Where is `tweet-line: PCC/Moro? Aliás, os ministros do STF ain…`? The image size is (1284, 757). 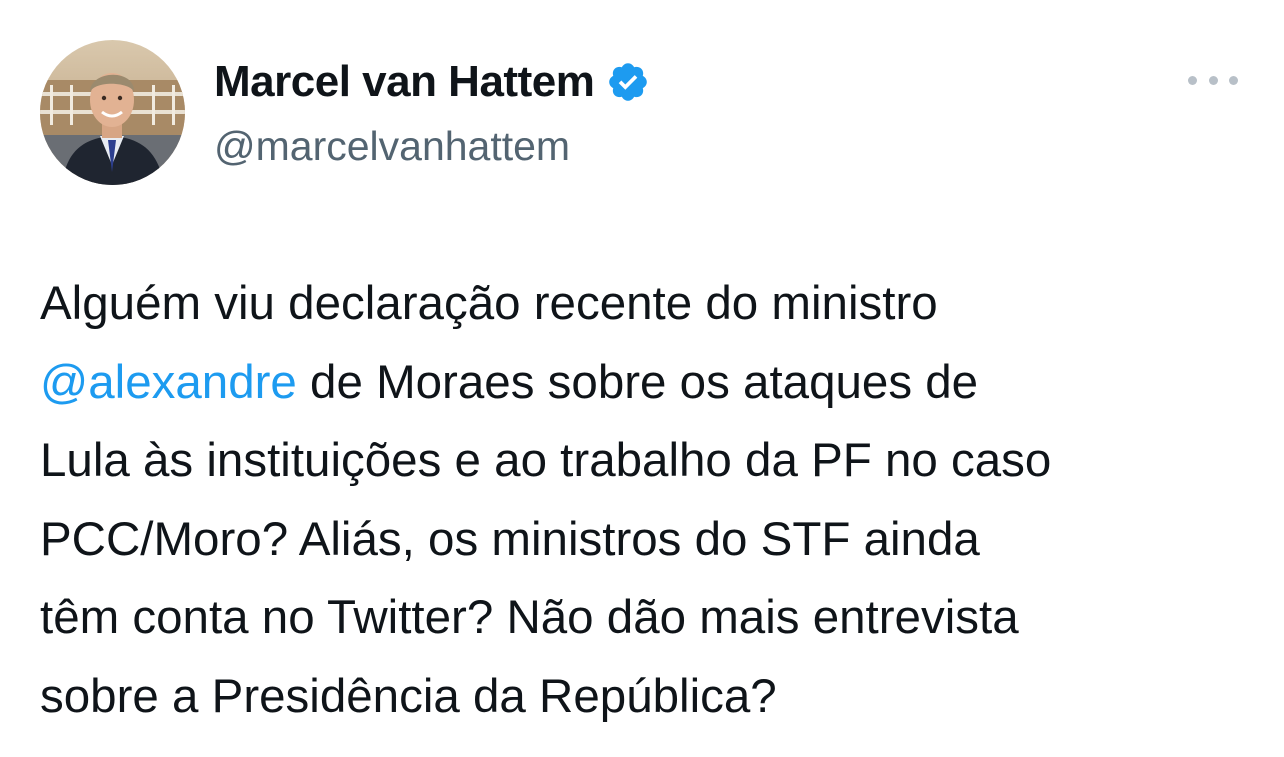 tweet-line: PCC/Moro? Aliás, os ministros do STF ain… is located at coordinates (645, 540).